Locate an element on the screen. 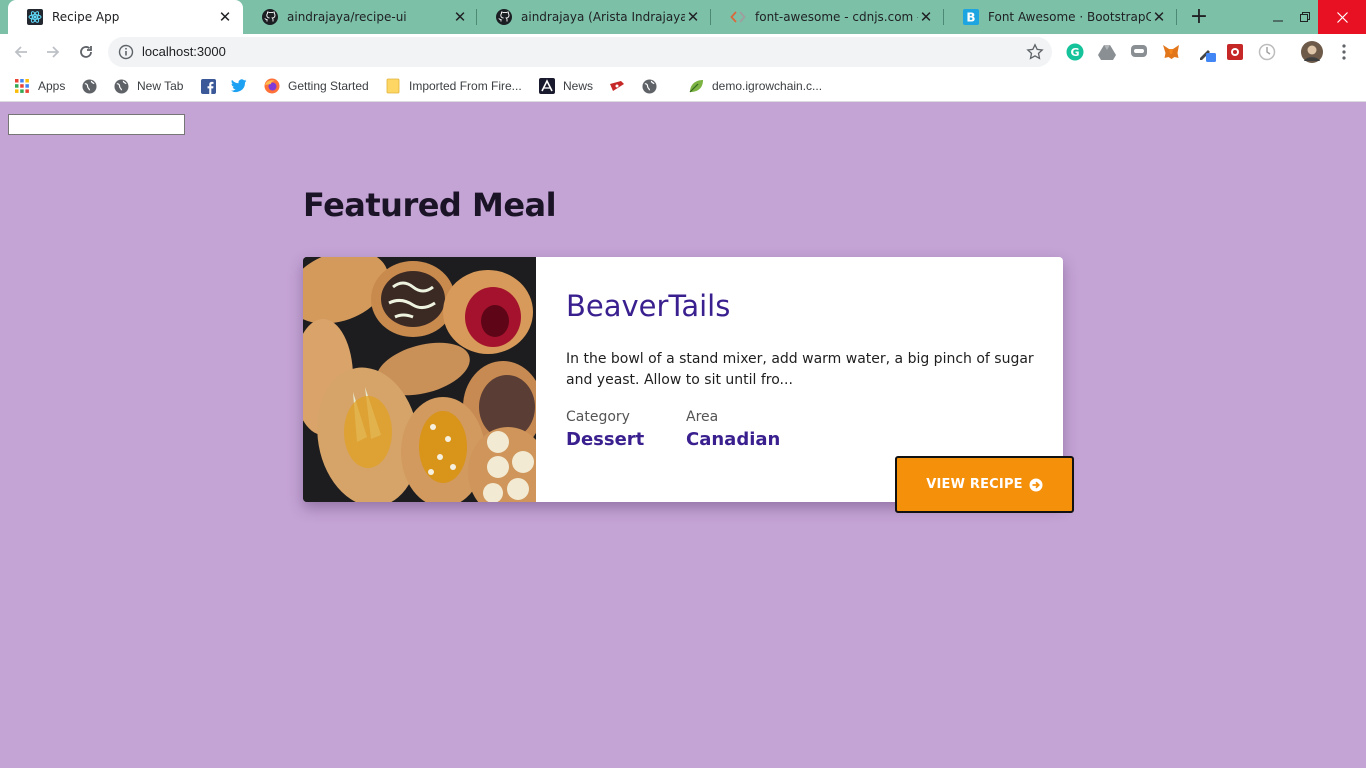  react-icon is located at coordinates (35, 17).